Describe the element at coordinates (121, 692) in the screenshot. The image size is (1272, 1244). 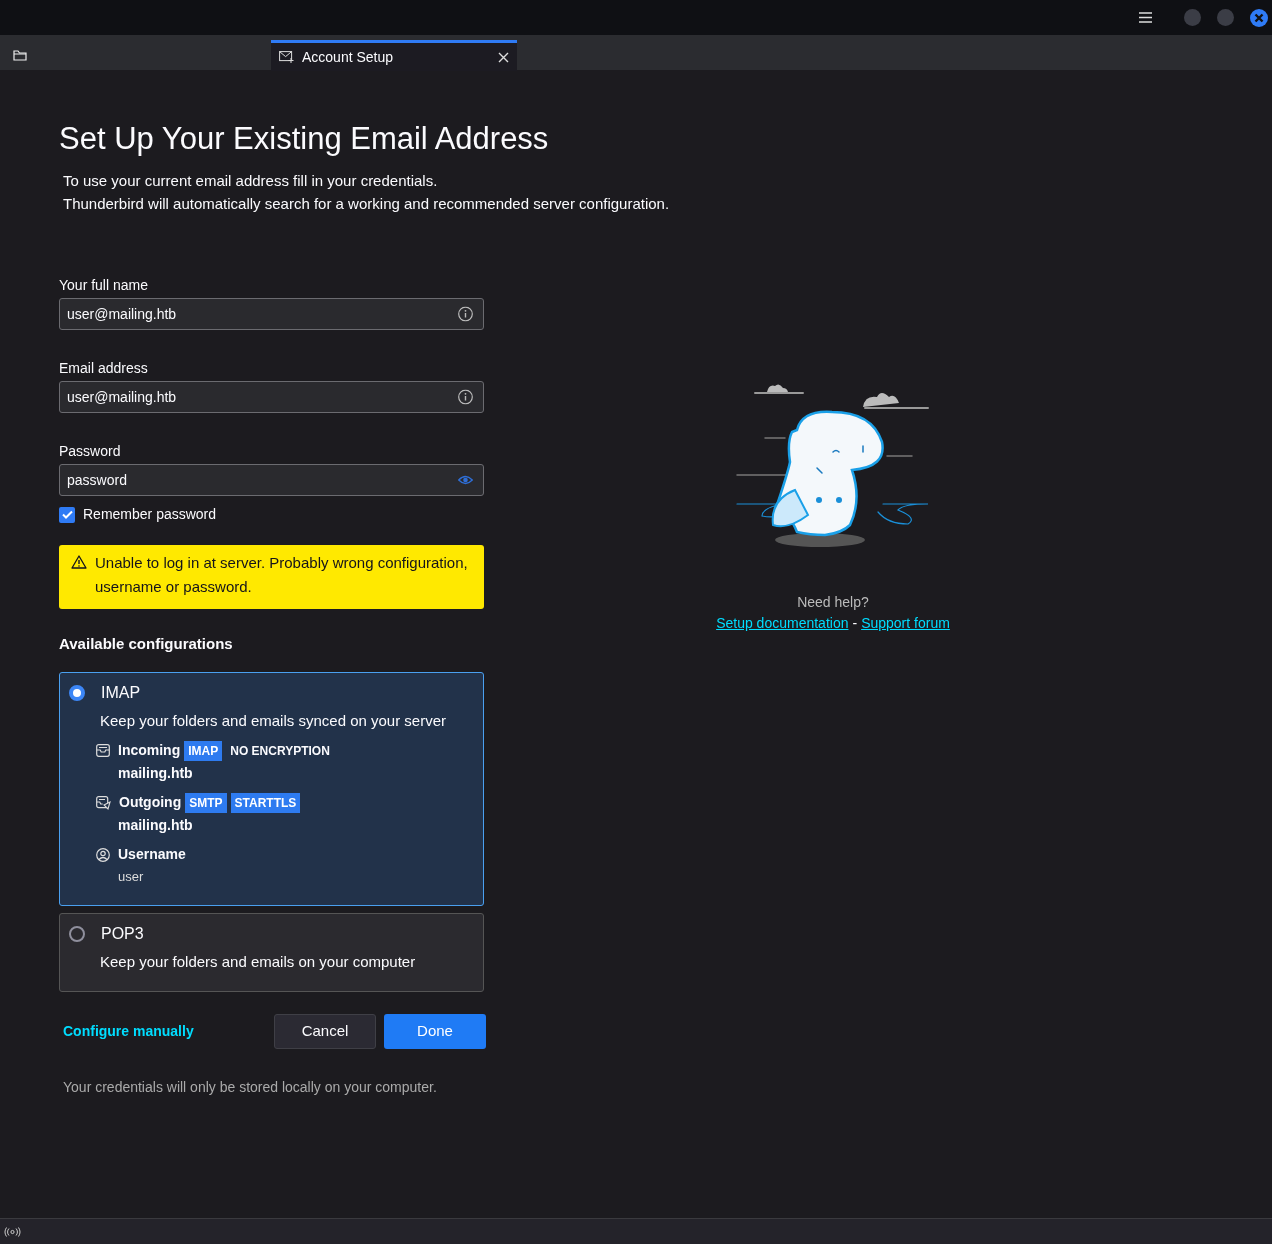
I see `option-title: IMAP` at that location.